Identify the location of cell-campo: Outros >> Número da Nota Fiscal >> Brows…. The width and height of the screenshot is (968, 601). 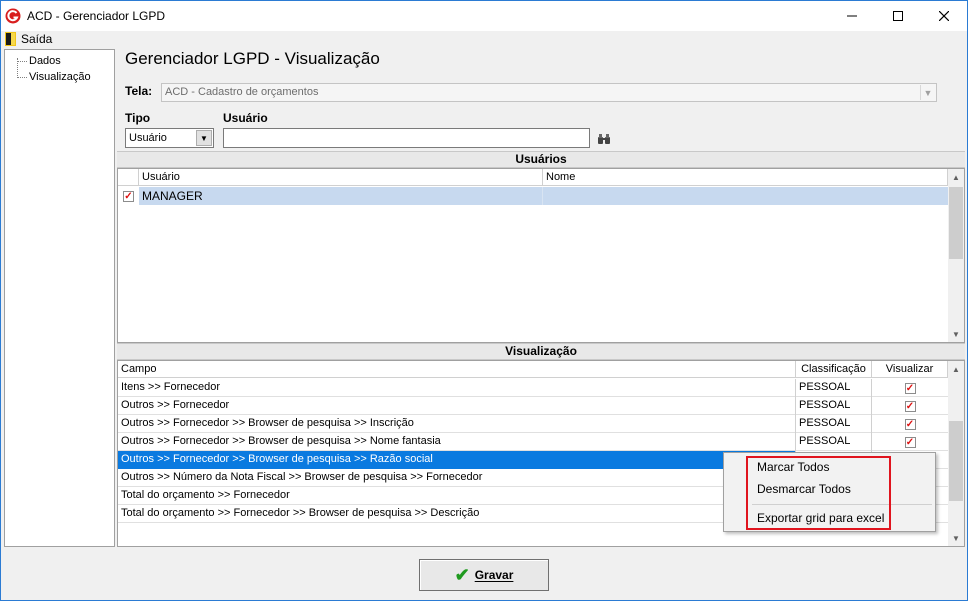
(457, 478).